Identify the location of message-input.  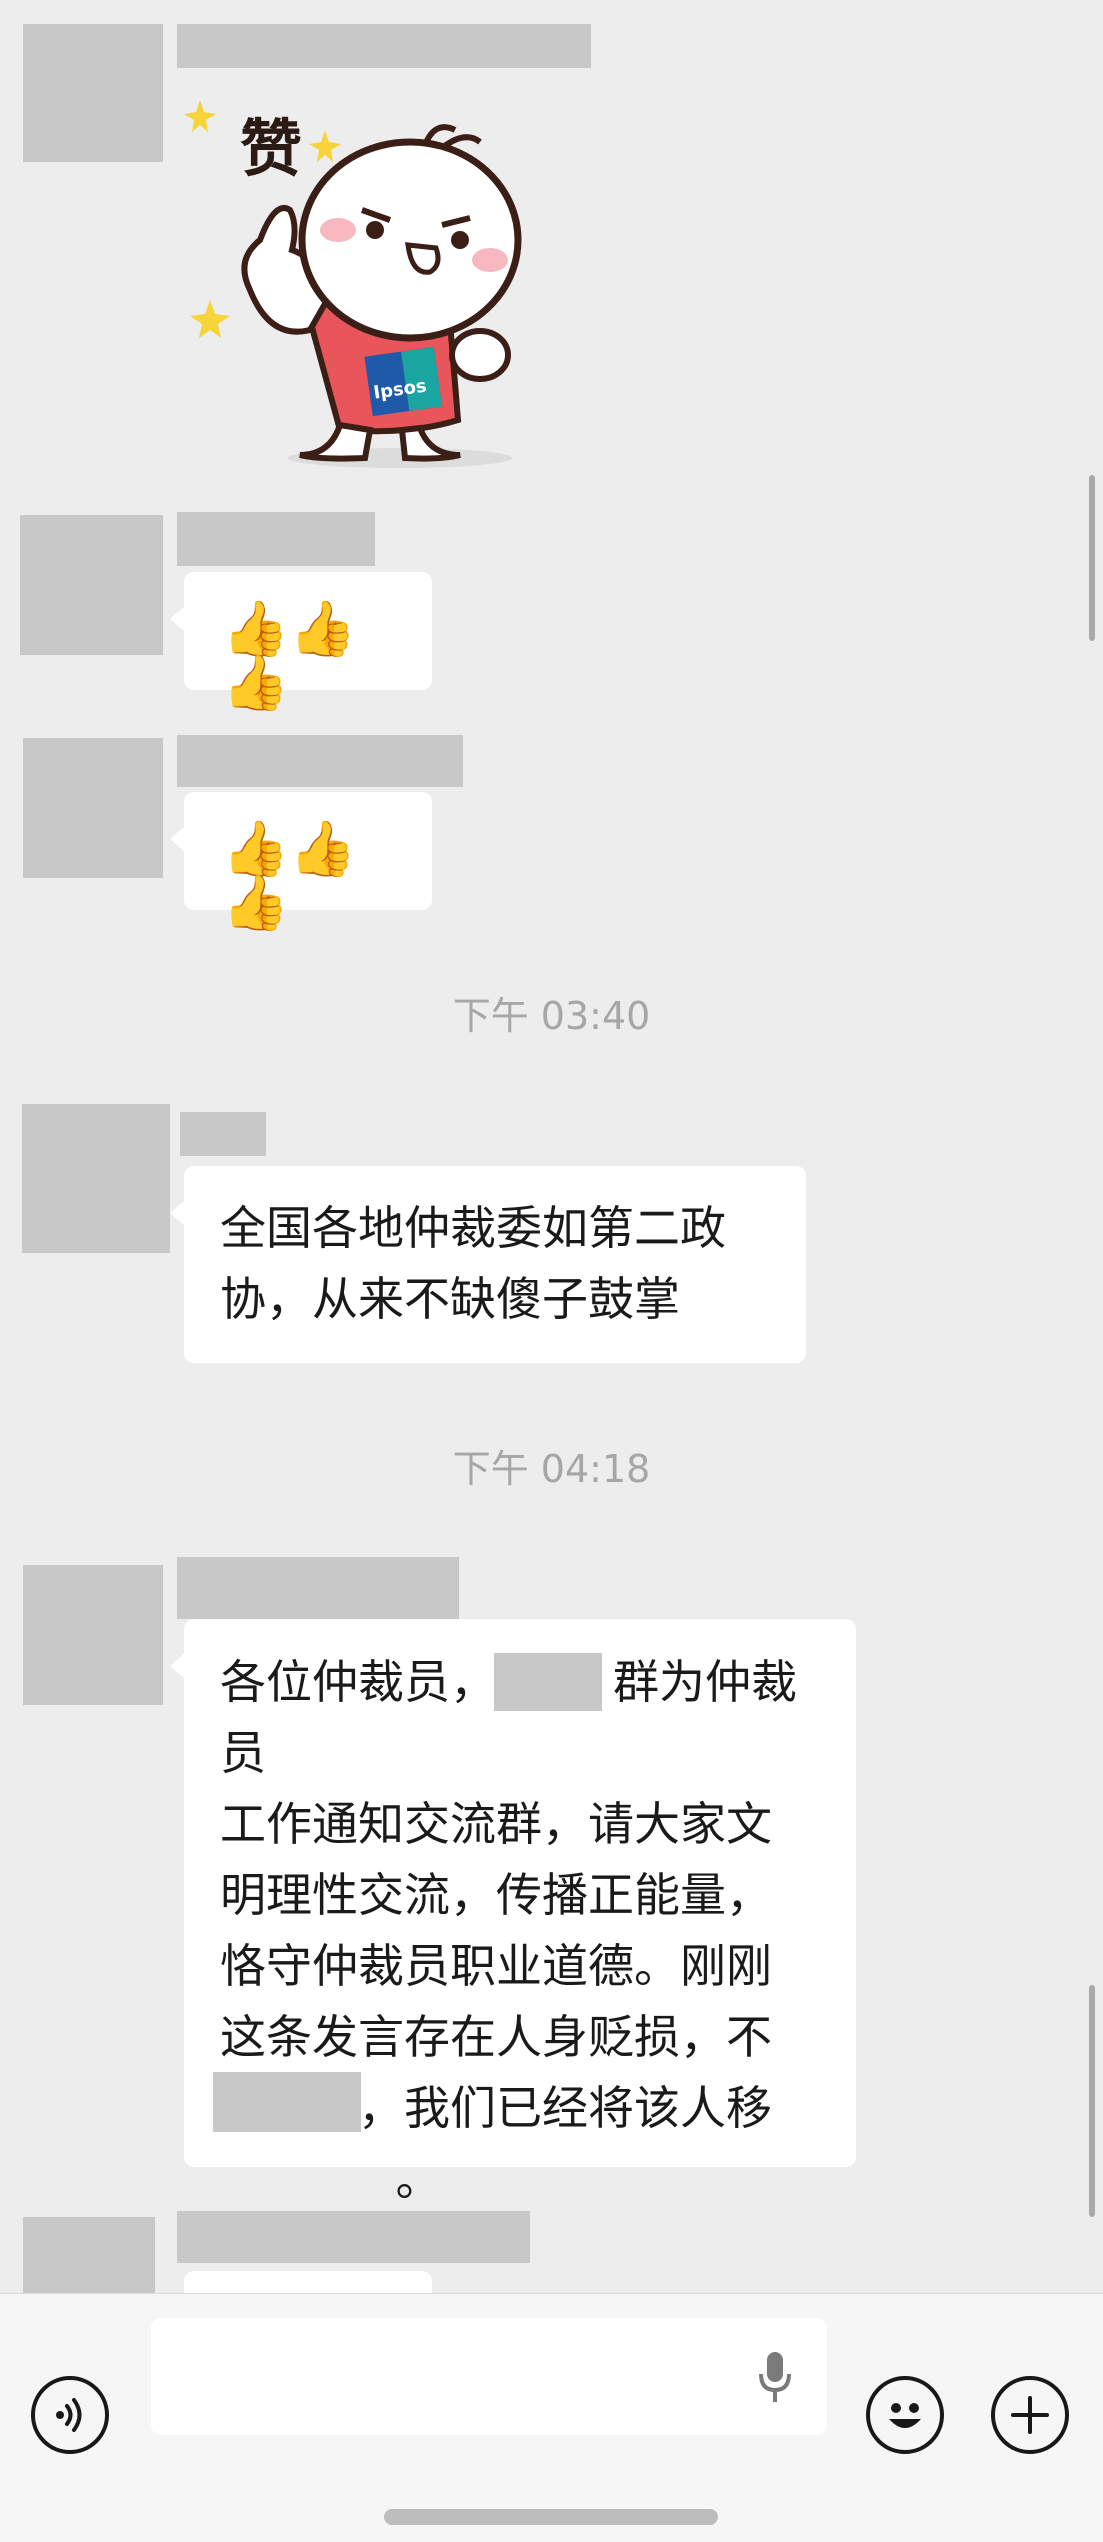
(489, 2376).